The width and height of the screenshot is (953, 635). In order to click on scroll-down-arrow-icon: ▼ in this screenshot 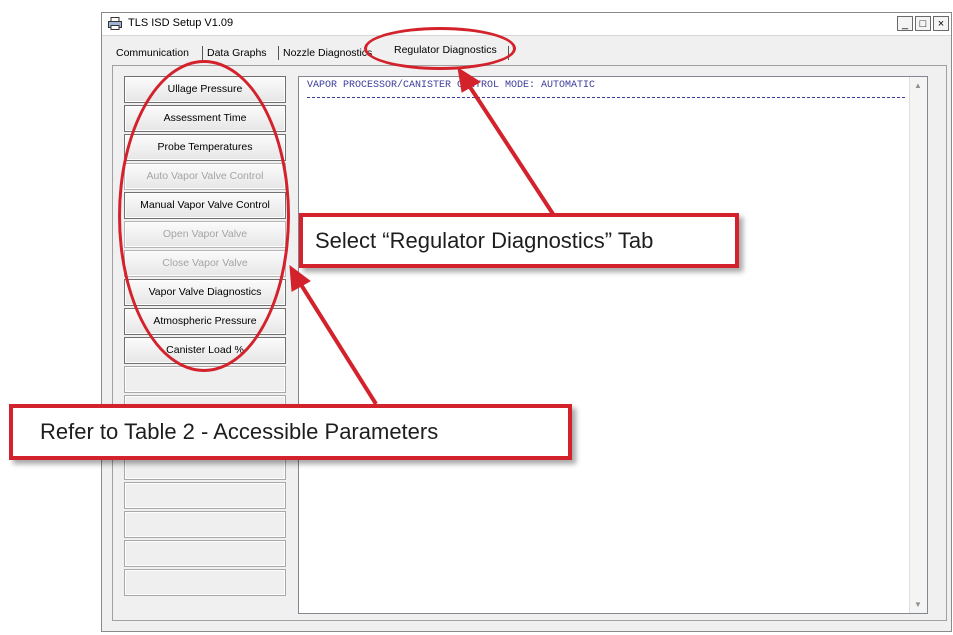, I will do `click(918, 604)`.